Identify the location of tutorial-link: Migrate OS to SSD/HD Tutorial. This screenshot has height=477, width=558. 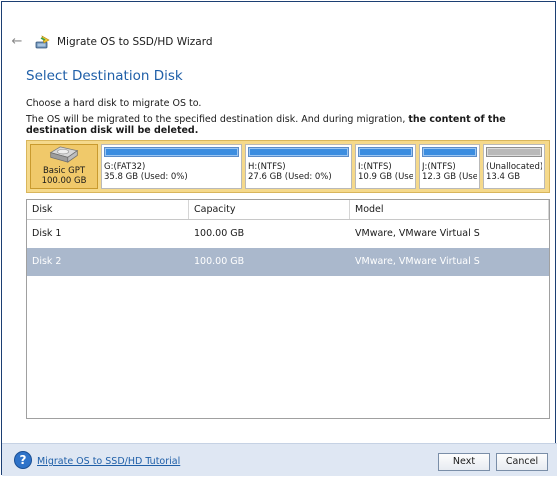
(108, 461).